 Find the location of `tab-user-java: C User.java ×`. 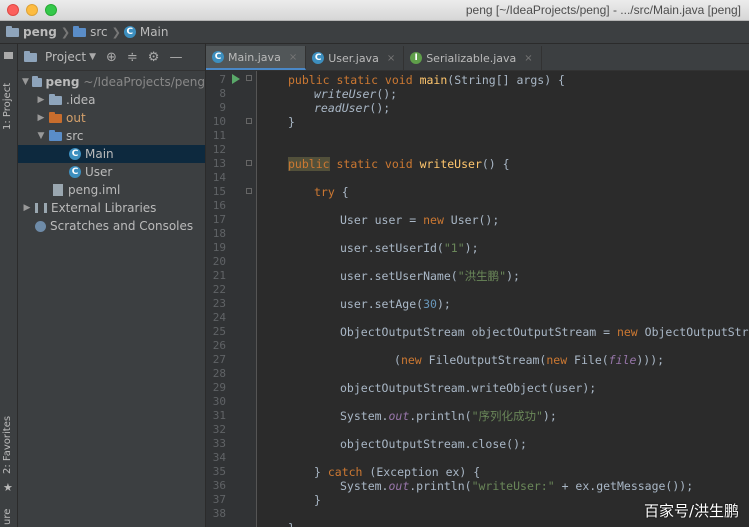

tab-user-java: C User.java × is located at coordinates (355, 58).